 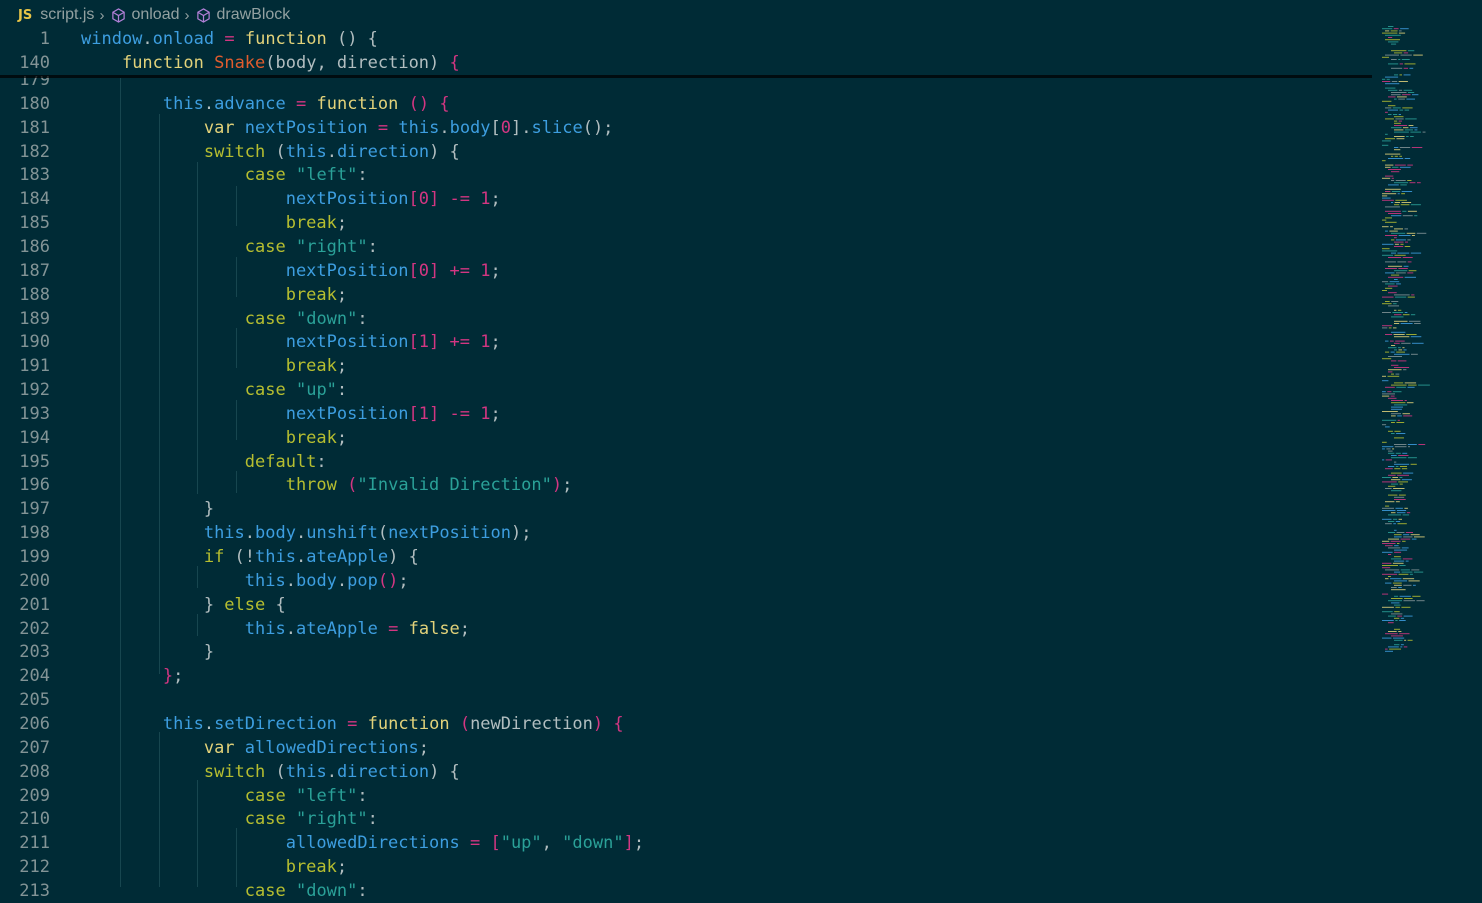 What do you see at coordinates (686, 438) in the screenshot?
I see `code-line: 194 break;` at bounding box center [686, 438].